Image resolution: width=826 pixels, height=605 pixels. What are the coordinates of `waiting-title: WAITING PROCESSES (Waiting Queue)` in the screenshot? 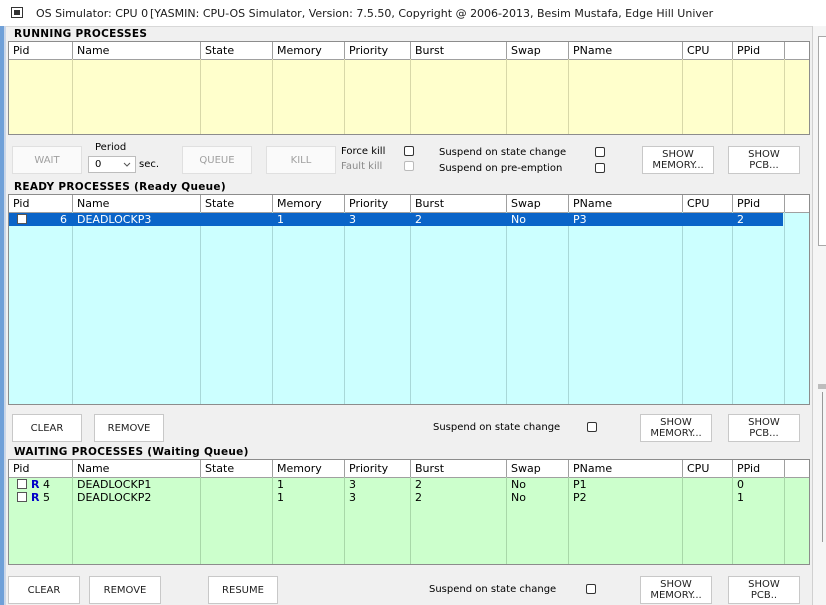 It's located at (131, 452).